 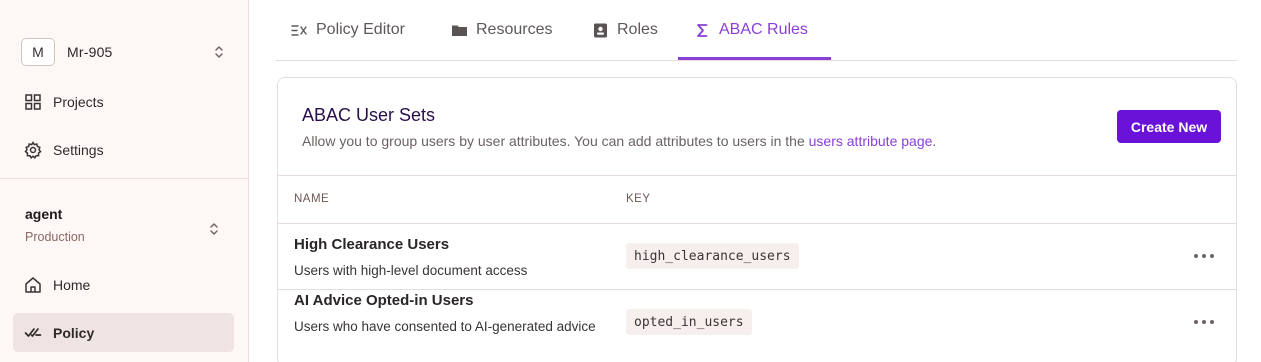 I want to click on card-title: ABAC User Sets, so click(x=369, y=115).